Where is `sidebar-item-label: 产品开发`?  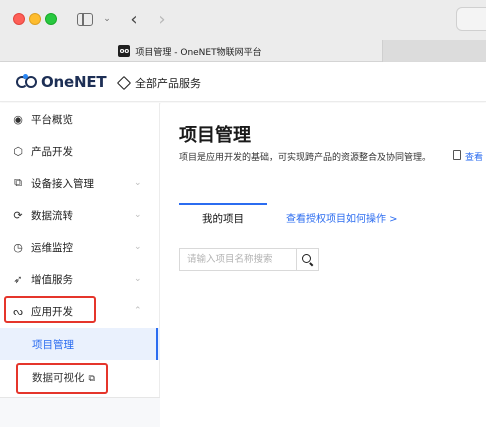 sidebar-item-label: 产品开发 is located at coordinates (52, 151).